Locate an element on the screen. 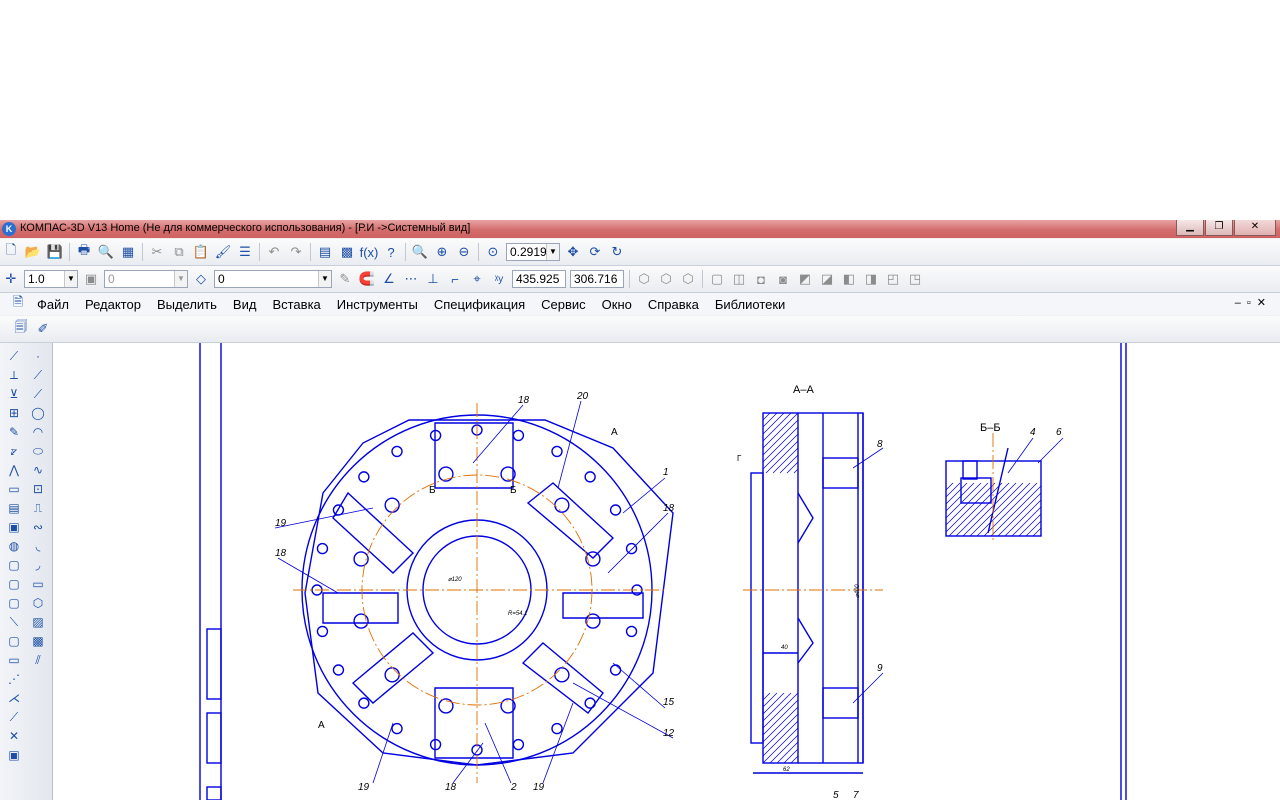  print-icon: 🖶 is located at coordinates (84, 252).